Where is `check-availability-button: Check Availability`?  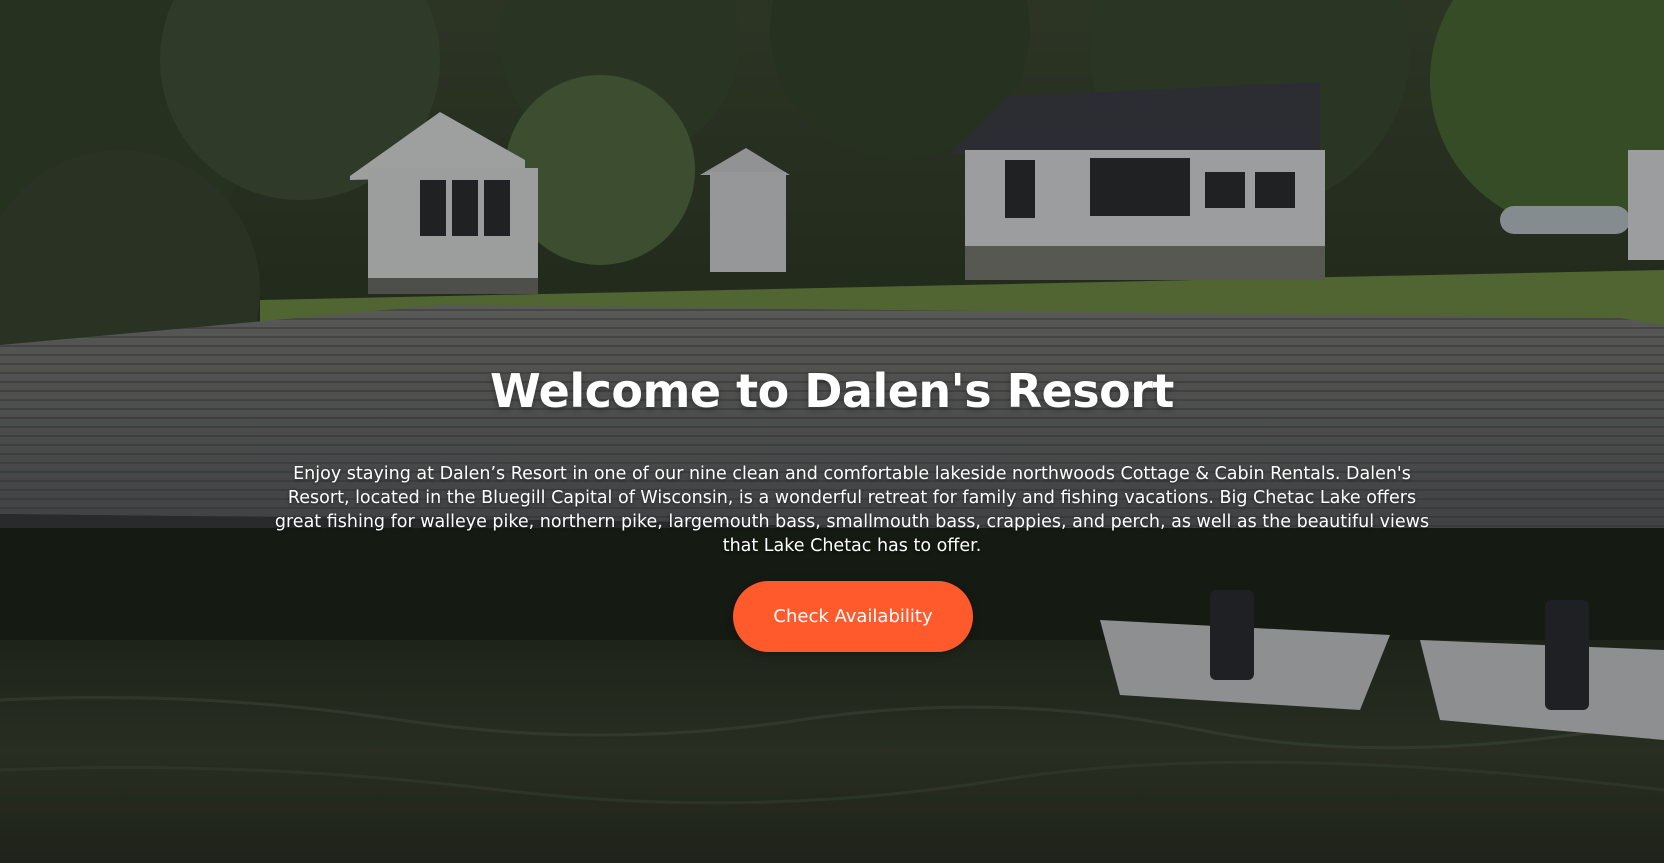
check-availability-button: Check Availability is located at coordinates (853, 616).